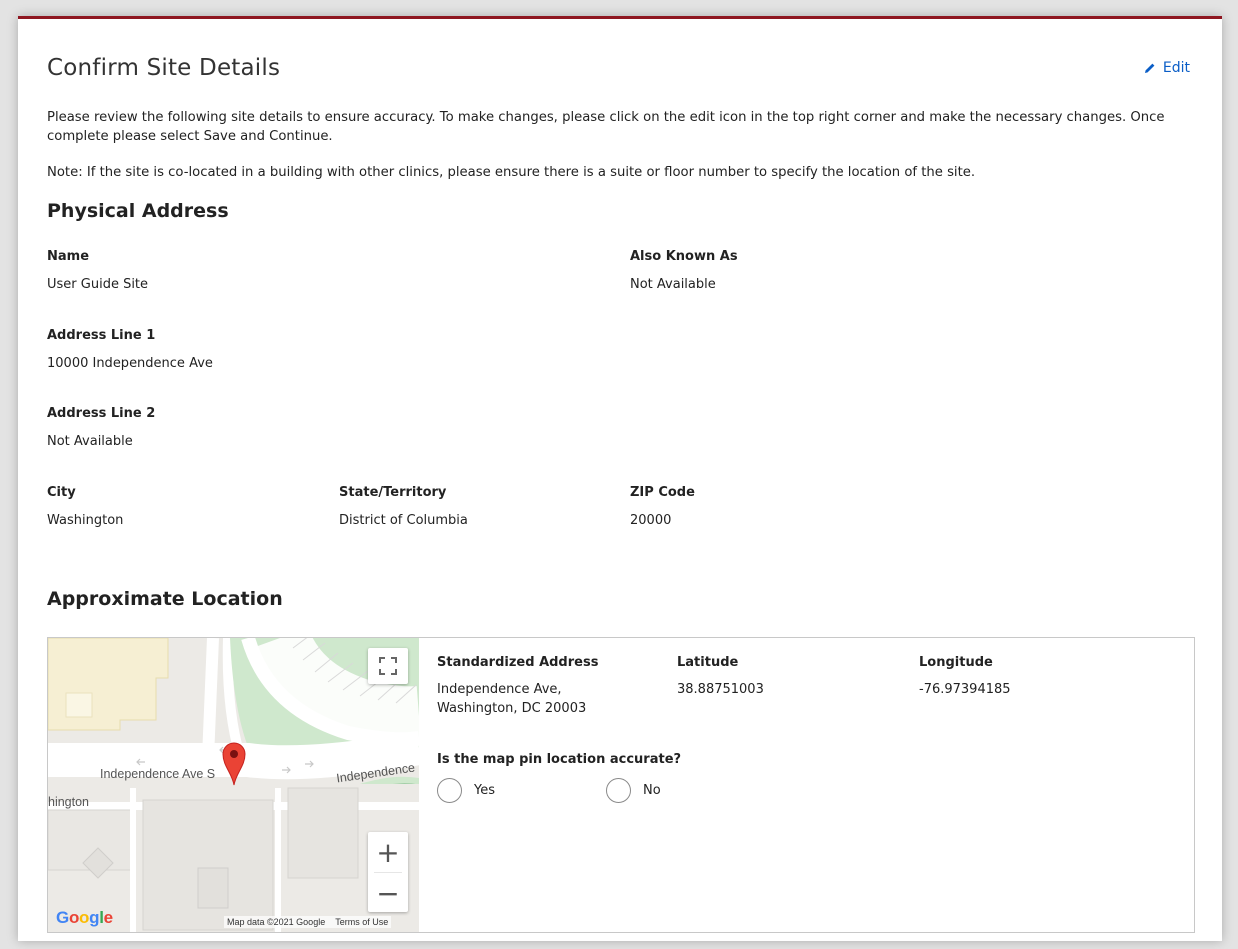 This screenshot has width=1238, height=949. What do you see at coordinates (388, 893) in the screenshot?
I see `zoom-out-button: −` at bounding box center [388, 893].